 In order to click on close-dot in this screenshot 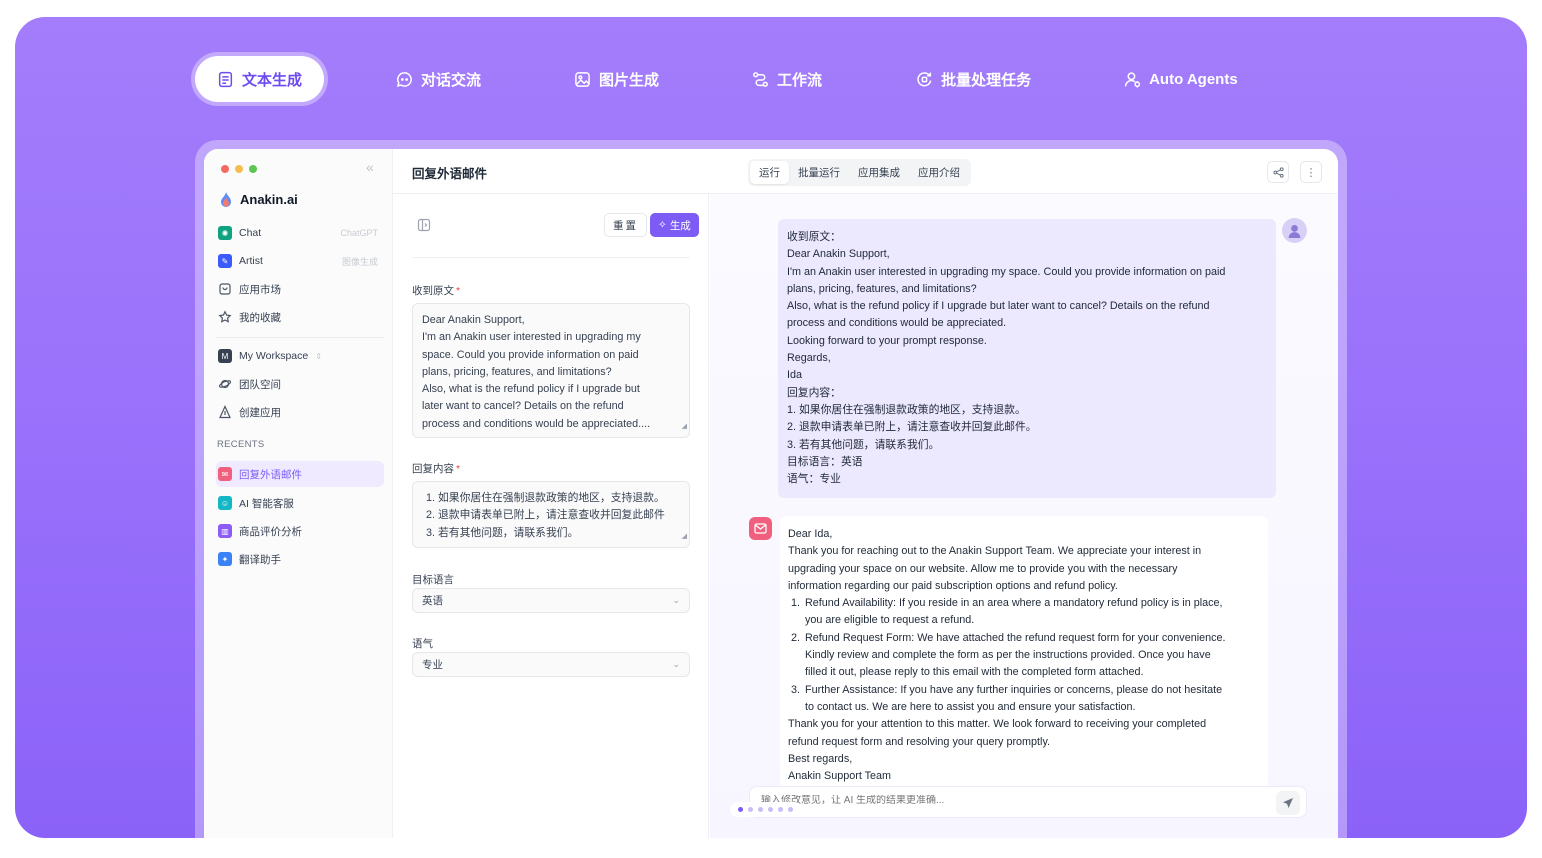, I will do `click(225, 169)`.